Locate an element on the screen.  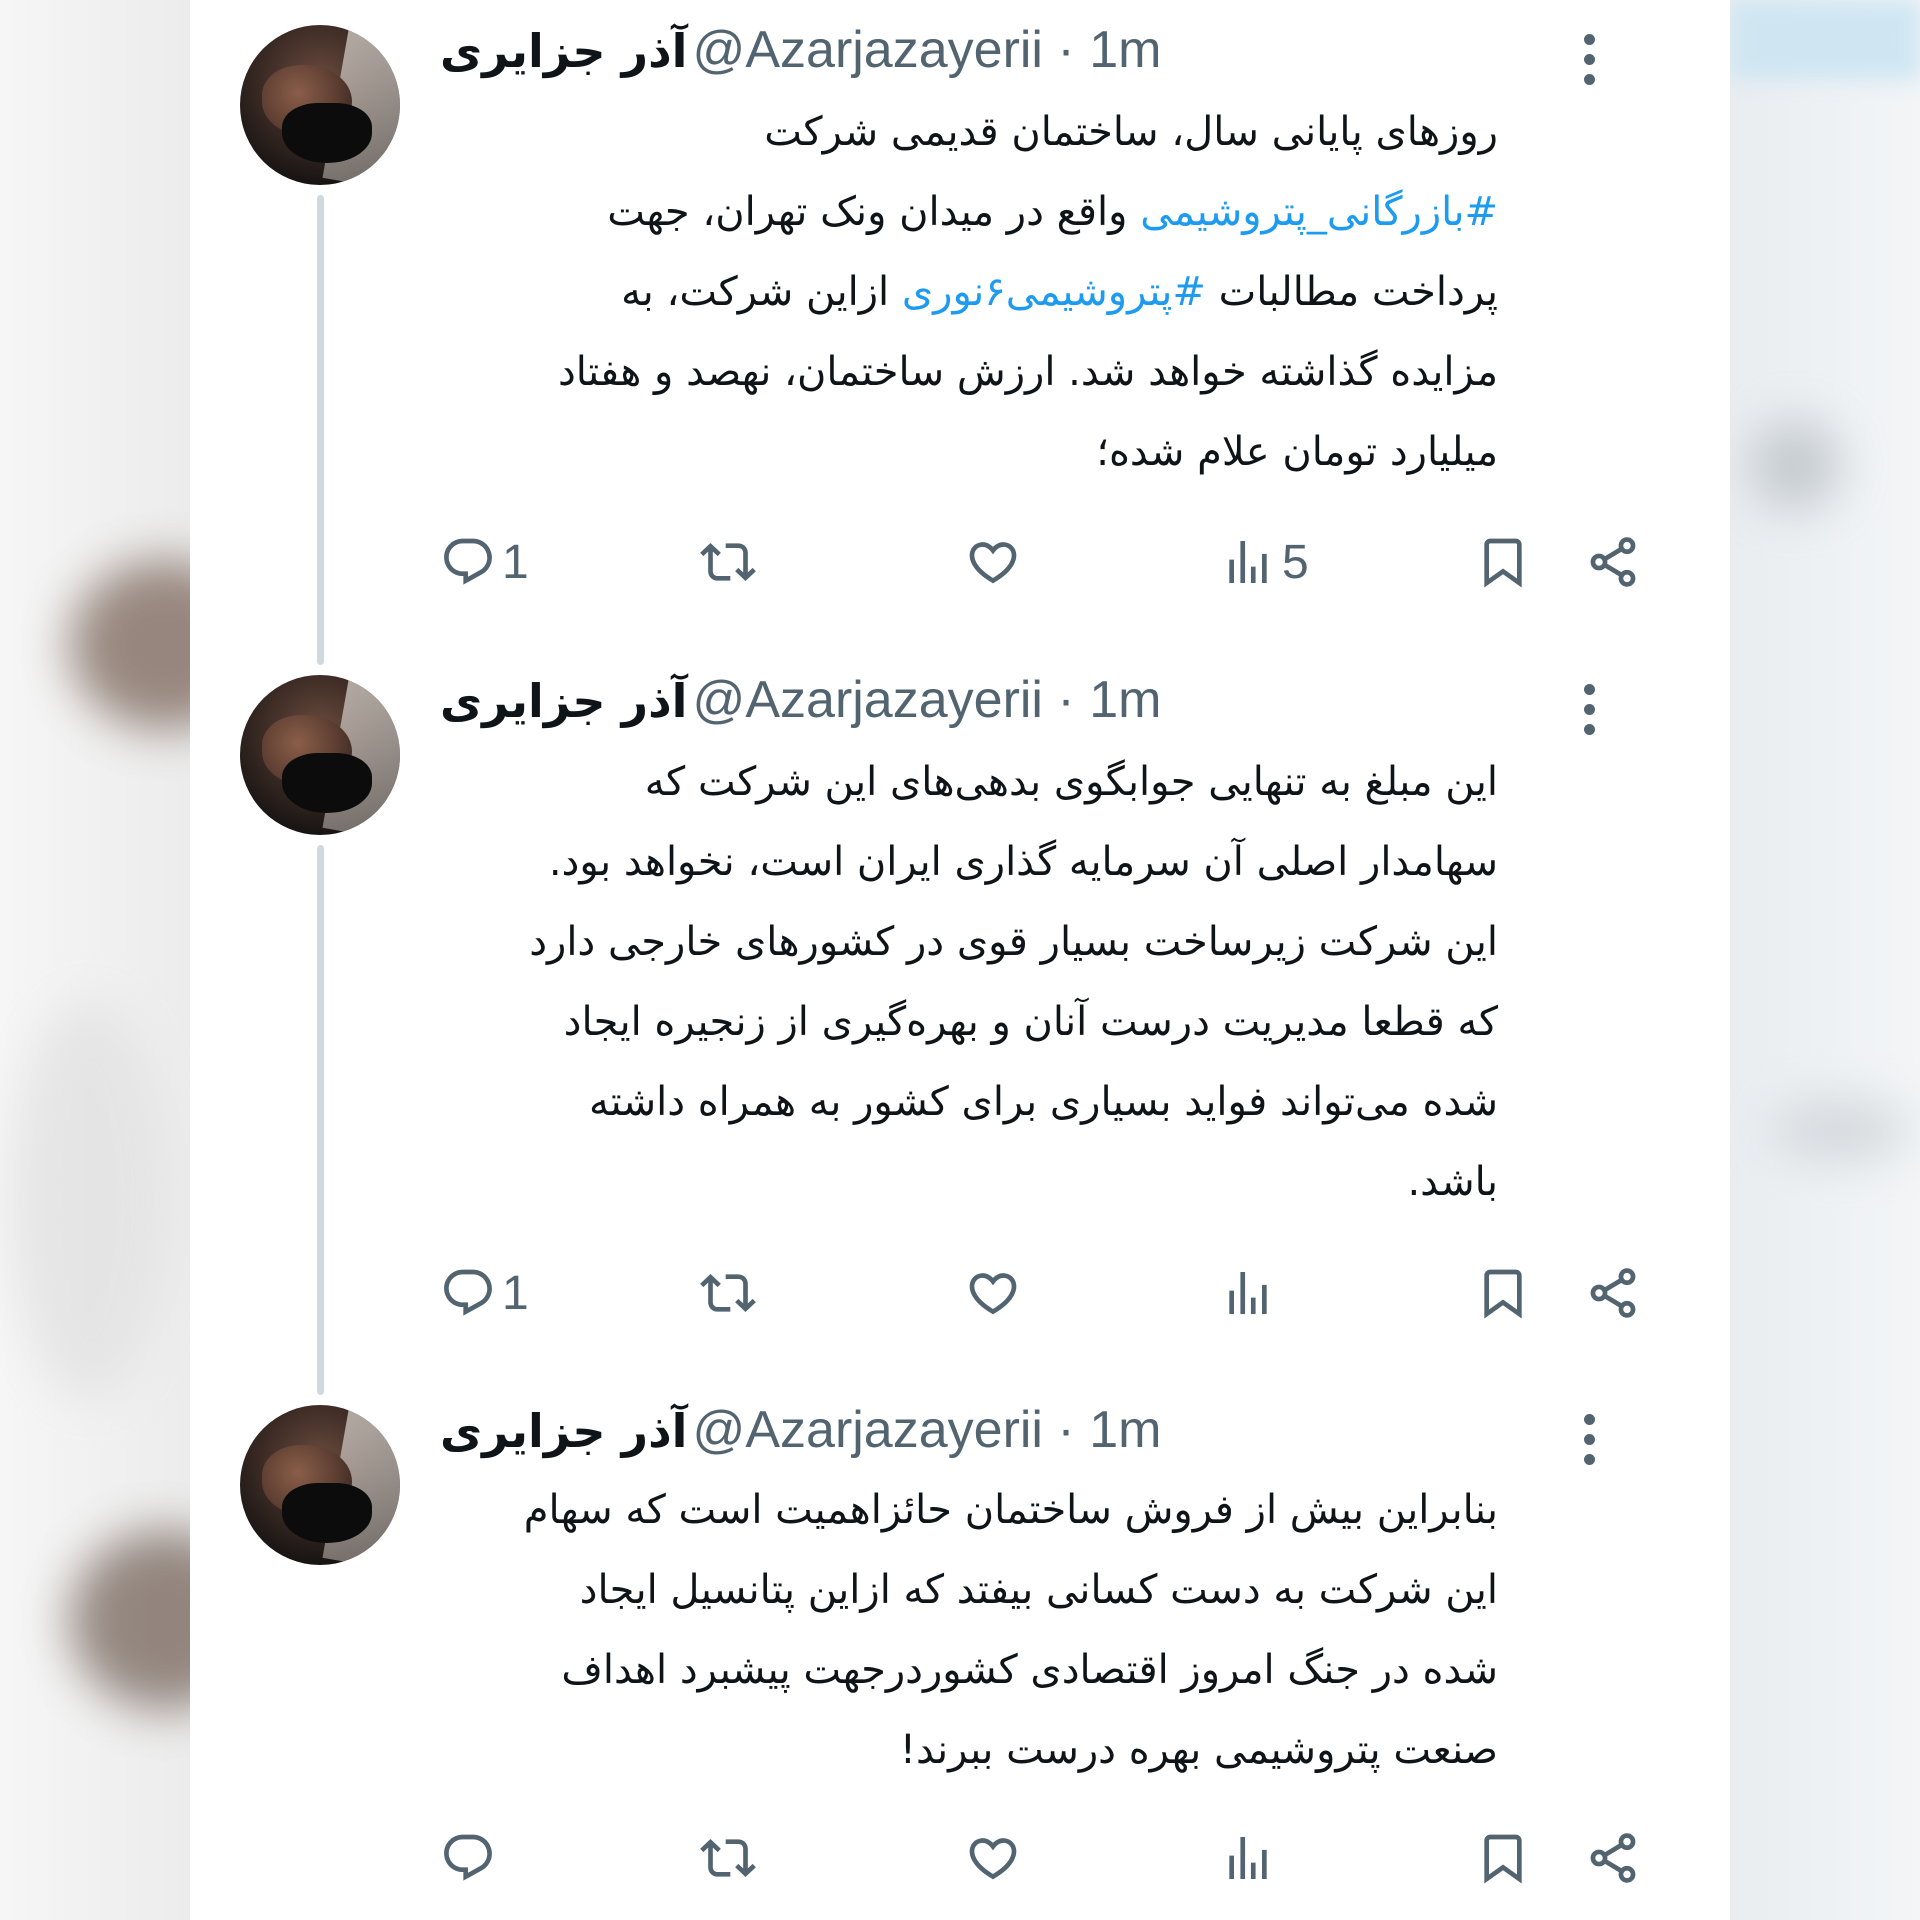
text-run: ازاین شرکت، به is located at coordinates (761, 292).